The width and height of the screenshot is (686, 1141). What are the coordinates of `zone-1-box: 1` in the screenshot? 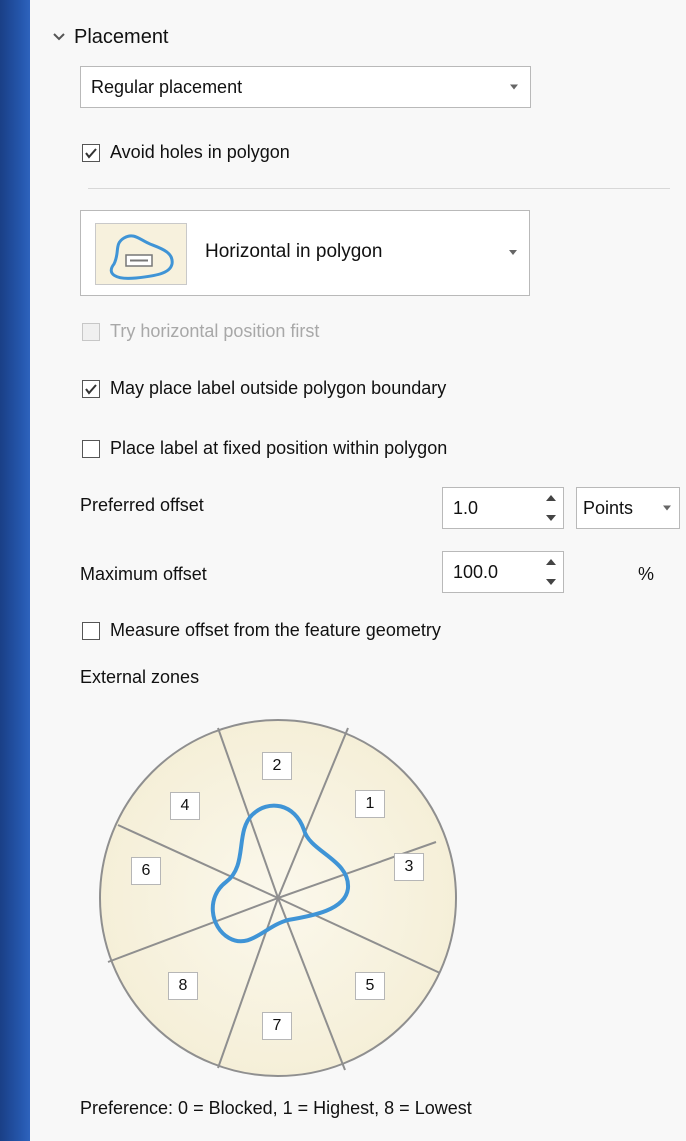 It's located at (370, 804).